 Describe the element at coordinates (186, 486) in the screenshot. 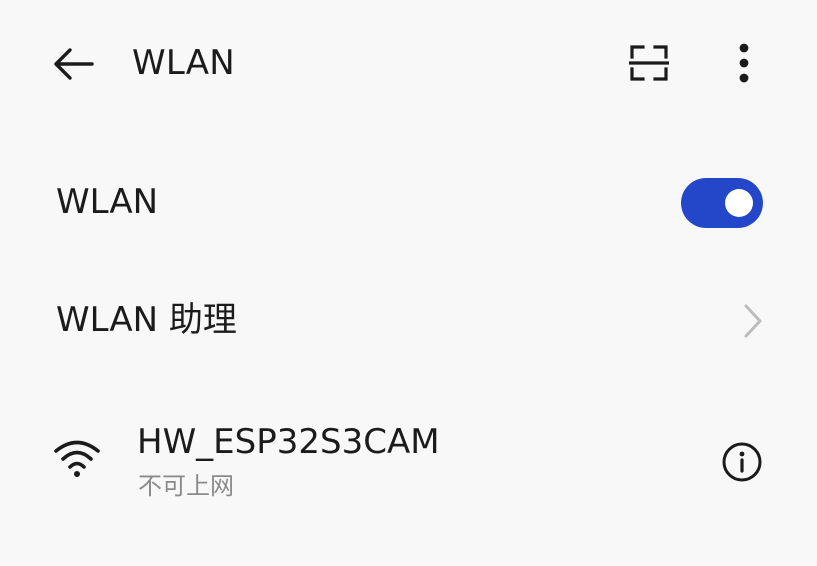

I see `network-status: 不可上网` at that location.